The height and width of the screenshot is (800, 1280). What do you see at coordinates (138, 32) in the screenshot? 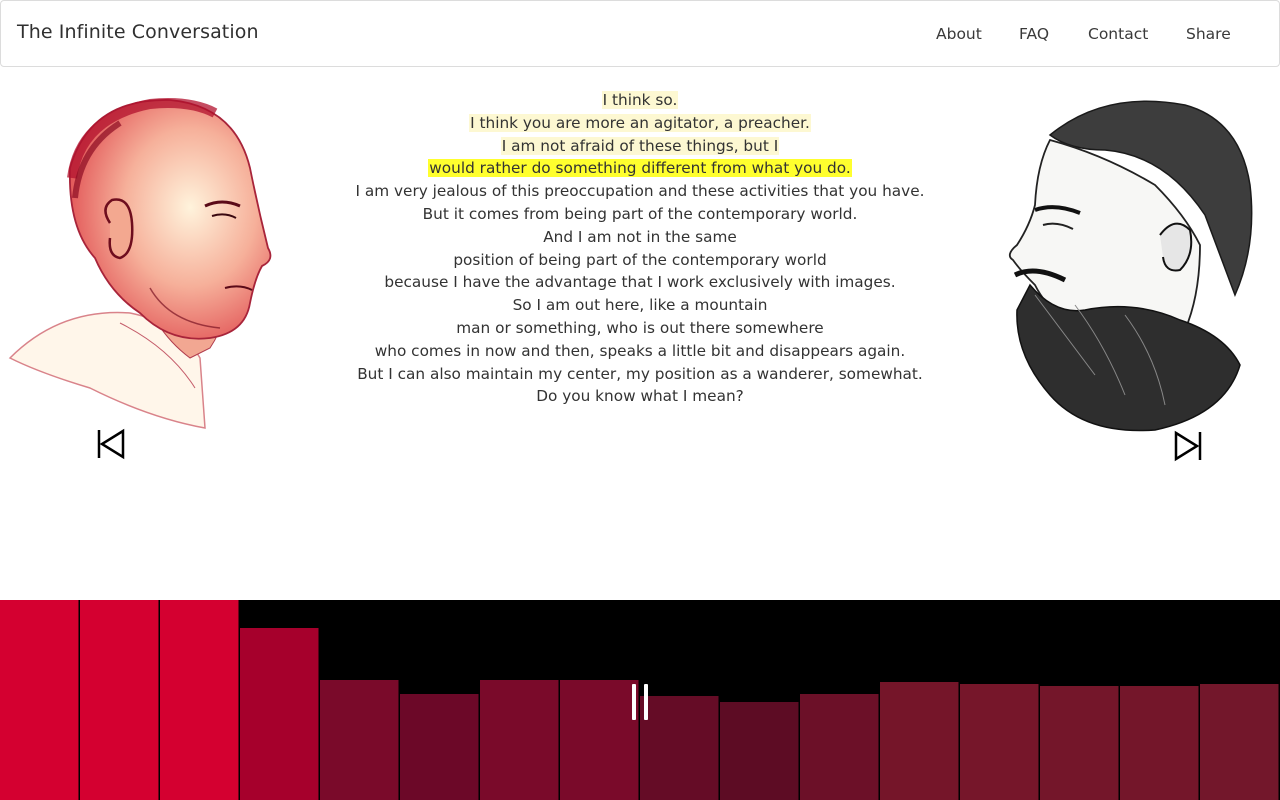
I see `site-title: The Infinite Conversation` at bounding box center [138, 32].